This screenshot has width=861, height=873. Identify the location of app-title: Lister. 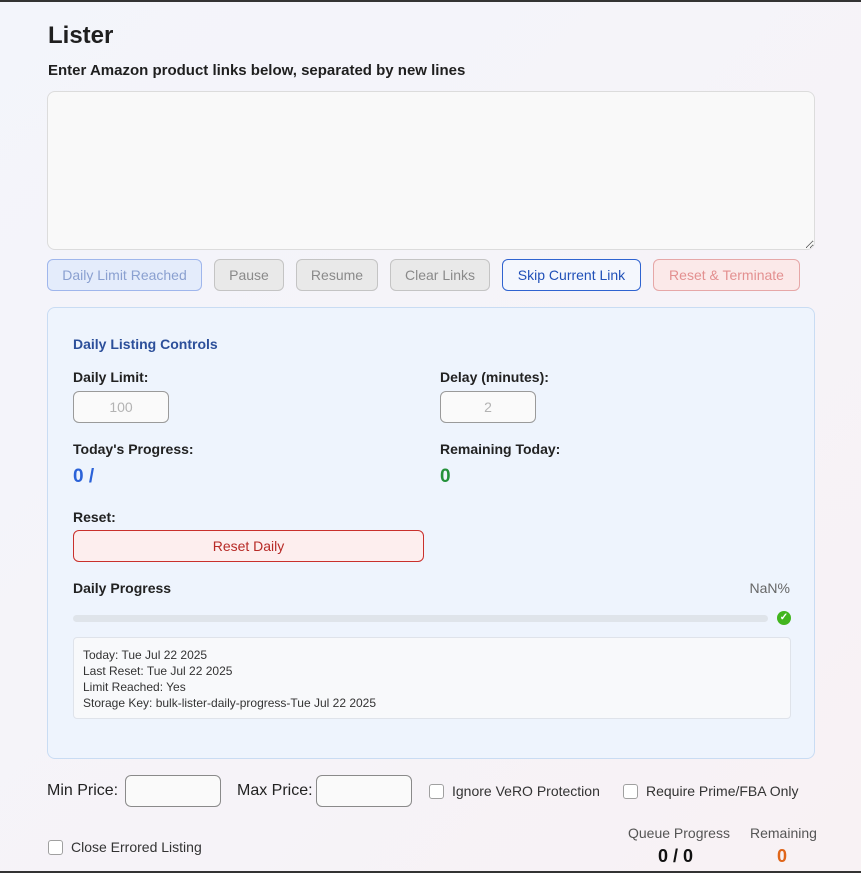
(81, 35).